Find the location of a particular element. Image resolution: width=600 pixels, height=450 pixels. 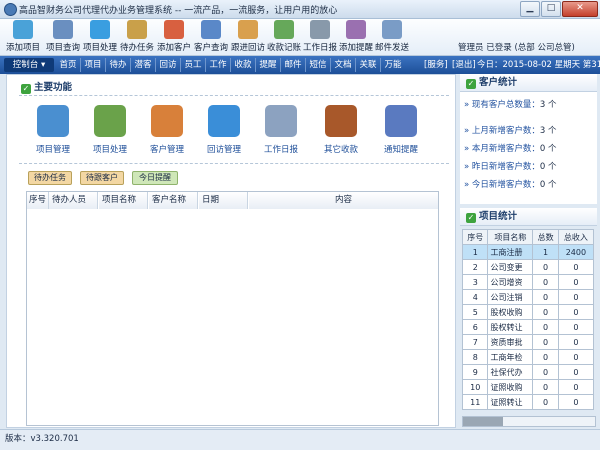

table-row: 1 工商注册 1 2400 is located at coordinates (528, 252).